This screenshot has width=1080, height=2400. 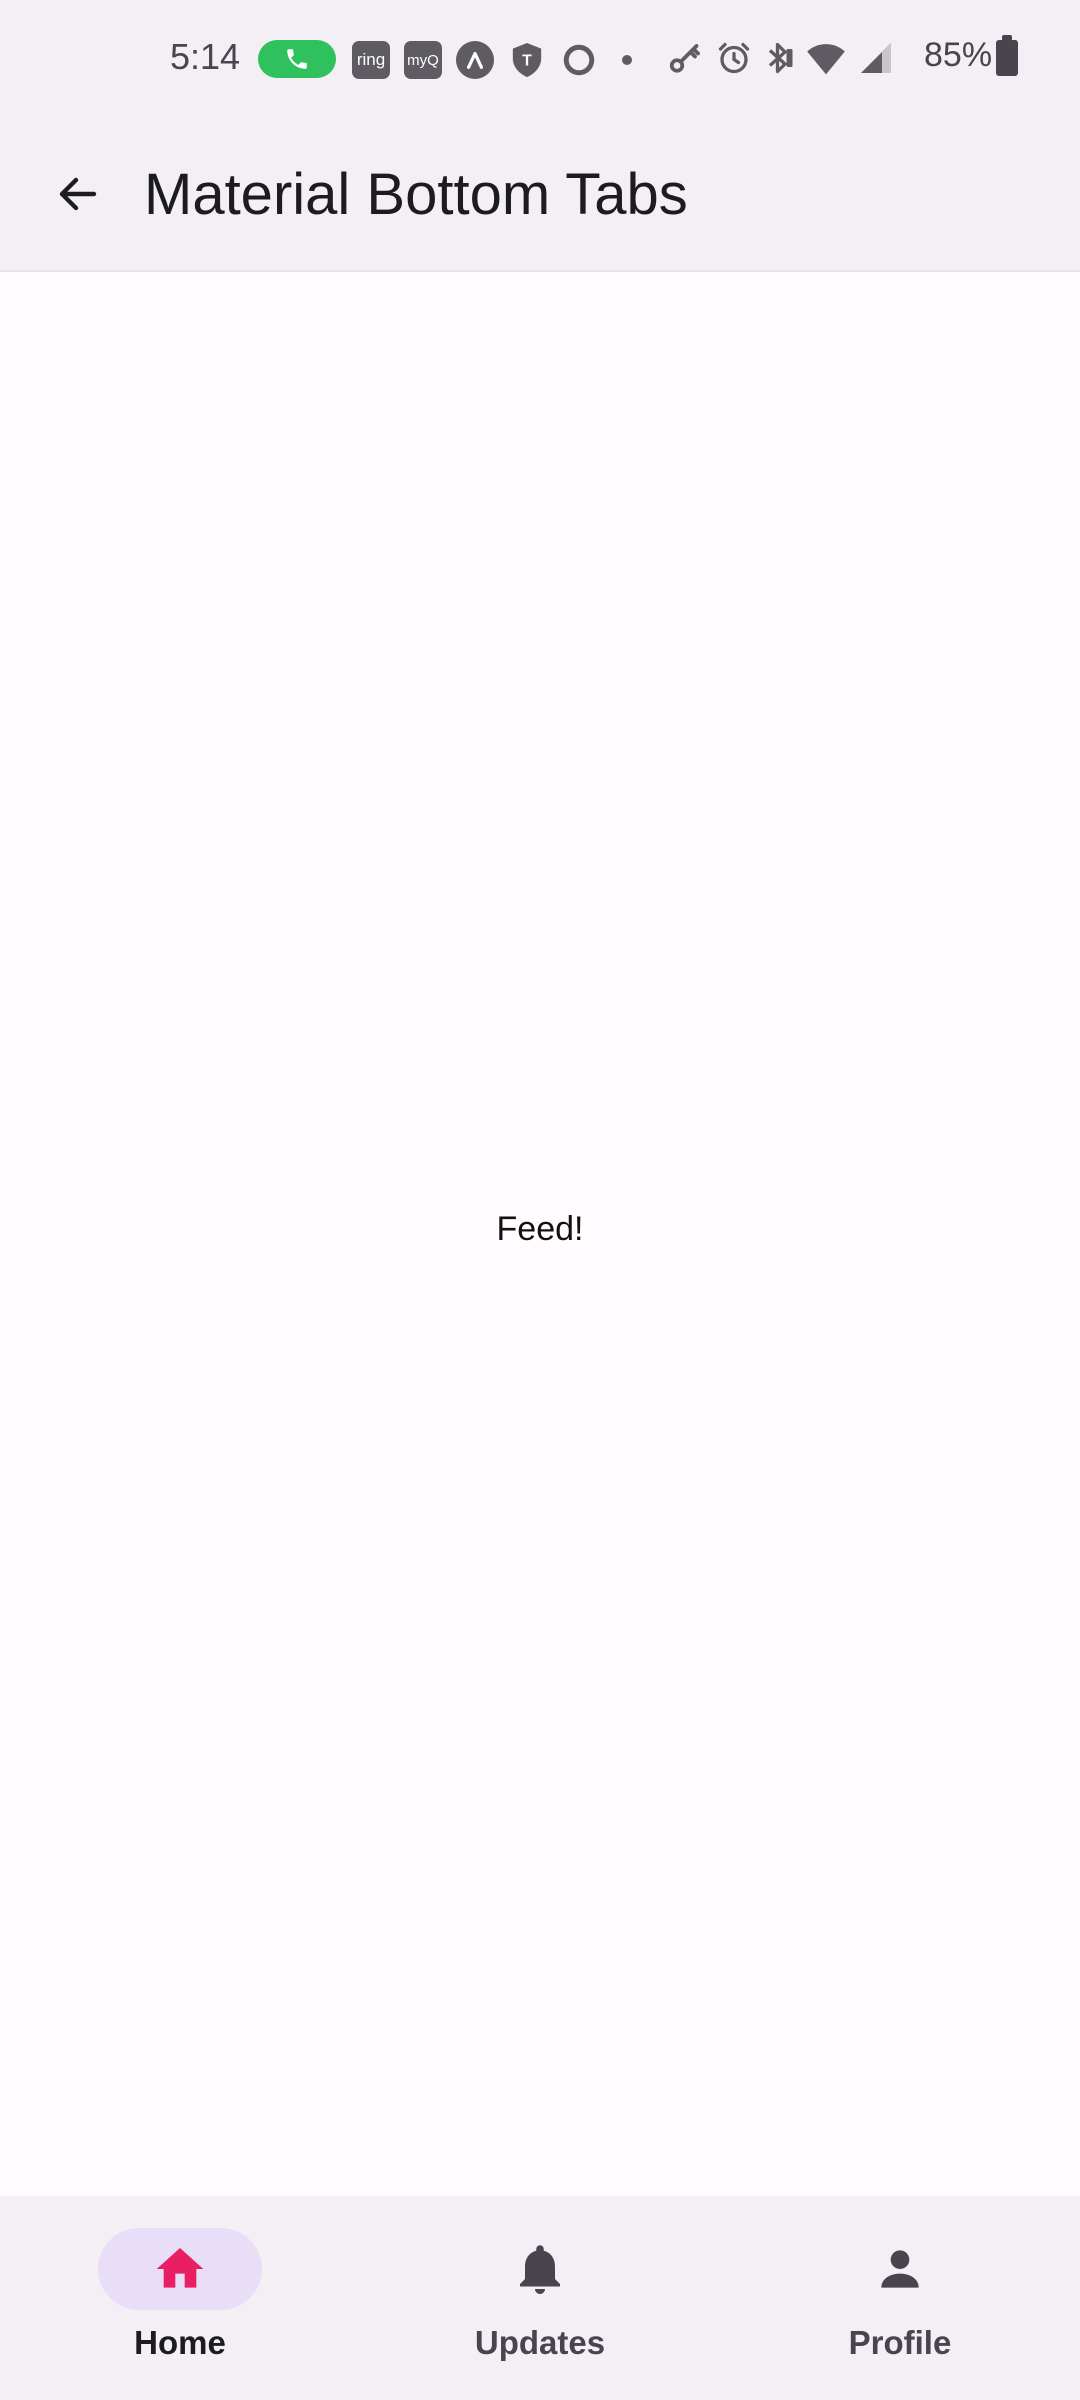 What do you see at coordinates (540, 1229) in the screenshot?
I see `feed-text: Feed!` at bounding box center [540, 1229].